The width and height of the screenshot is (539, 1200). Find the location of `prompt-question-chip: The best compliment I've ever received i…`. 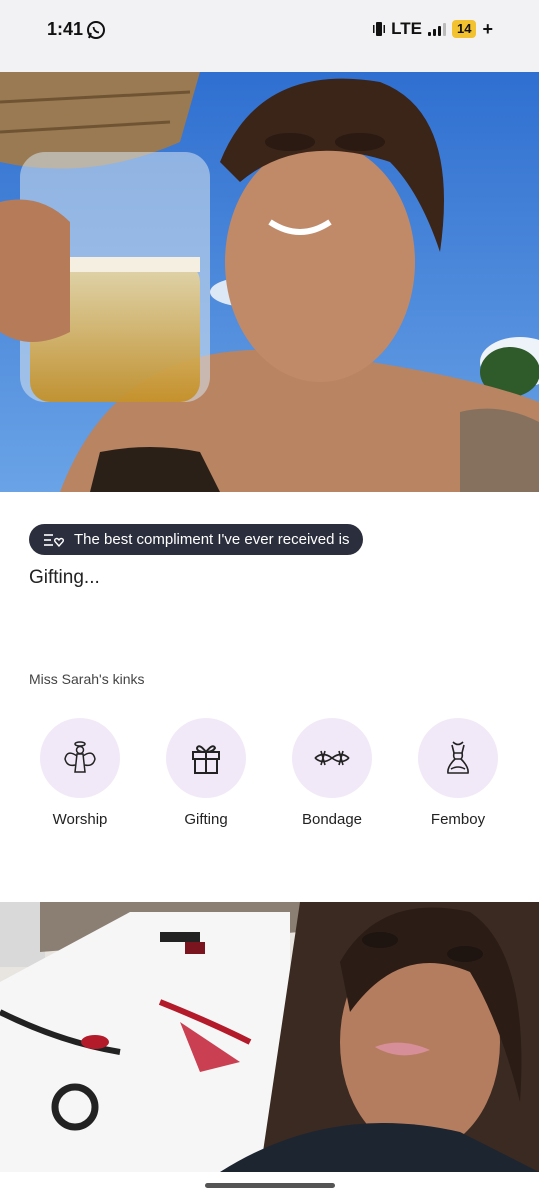

prompt-question-chip: The best compliment I've ever received i… is located at coordinates (196, 539).